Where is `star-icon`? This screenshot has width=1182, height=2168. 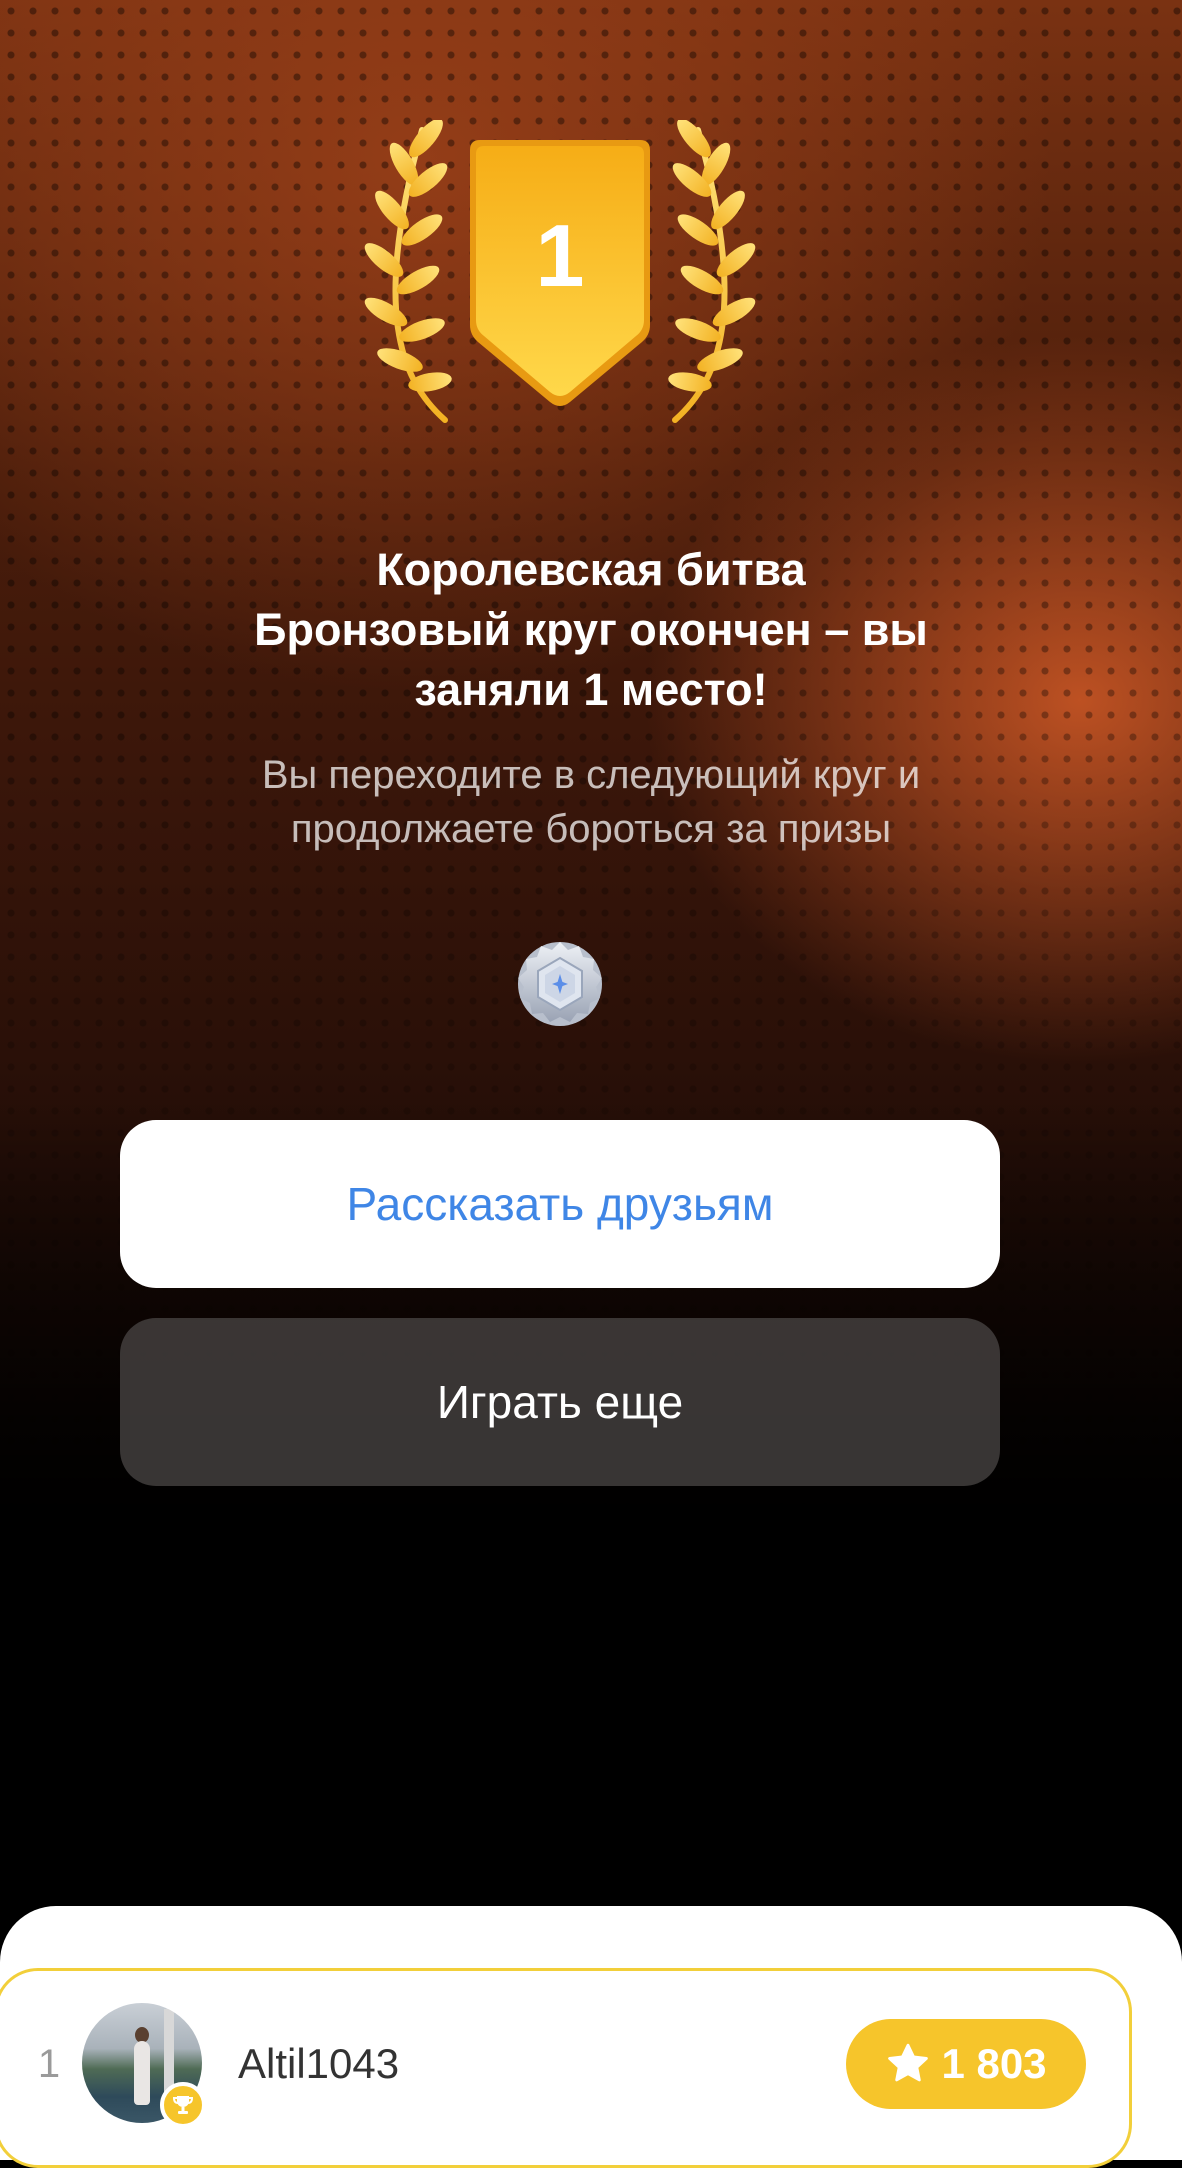 star-icon is located at coordinates (908, 2062).